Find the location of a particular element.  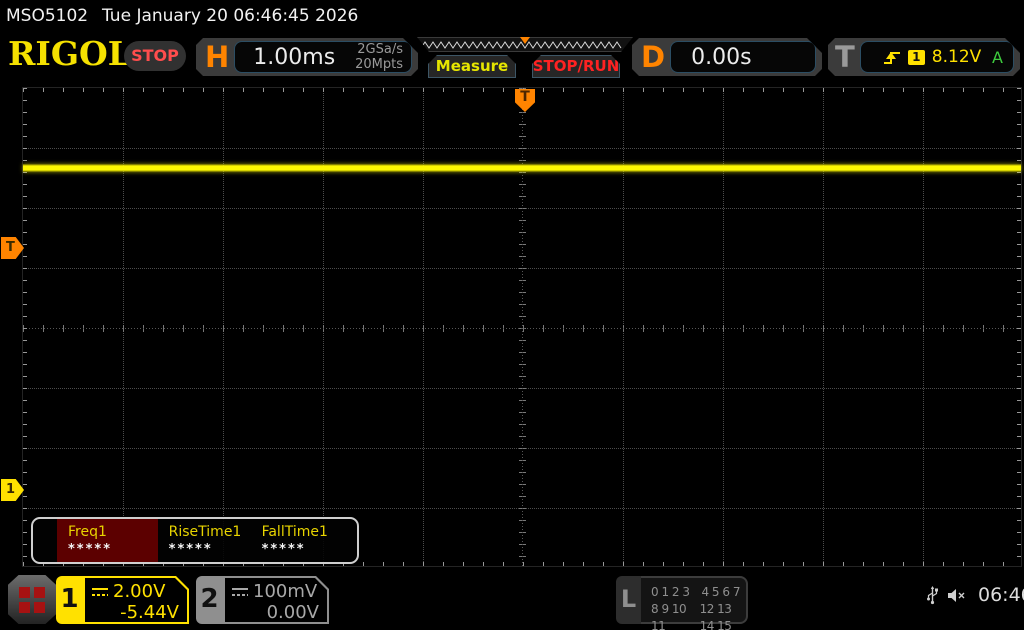

channel1-info-box: 2.00V -5.44V is located at coordinates (136, 600).